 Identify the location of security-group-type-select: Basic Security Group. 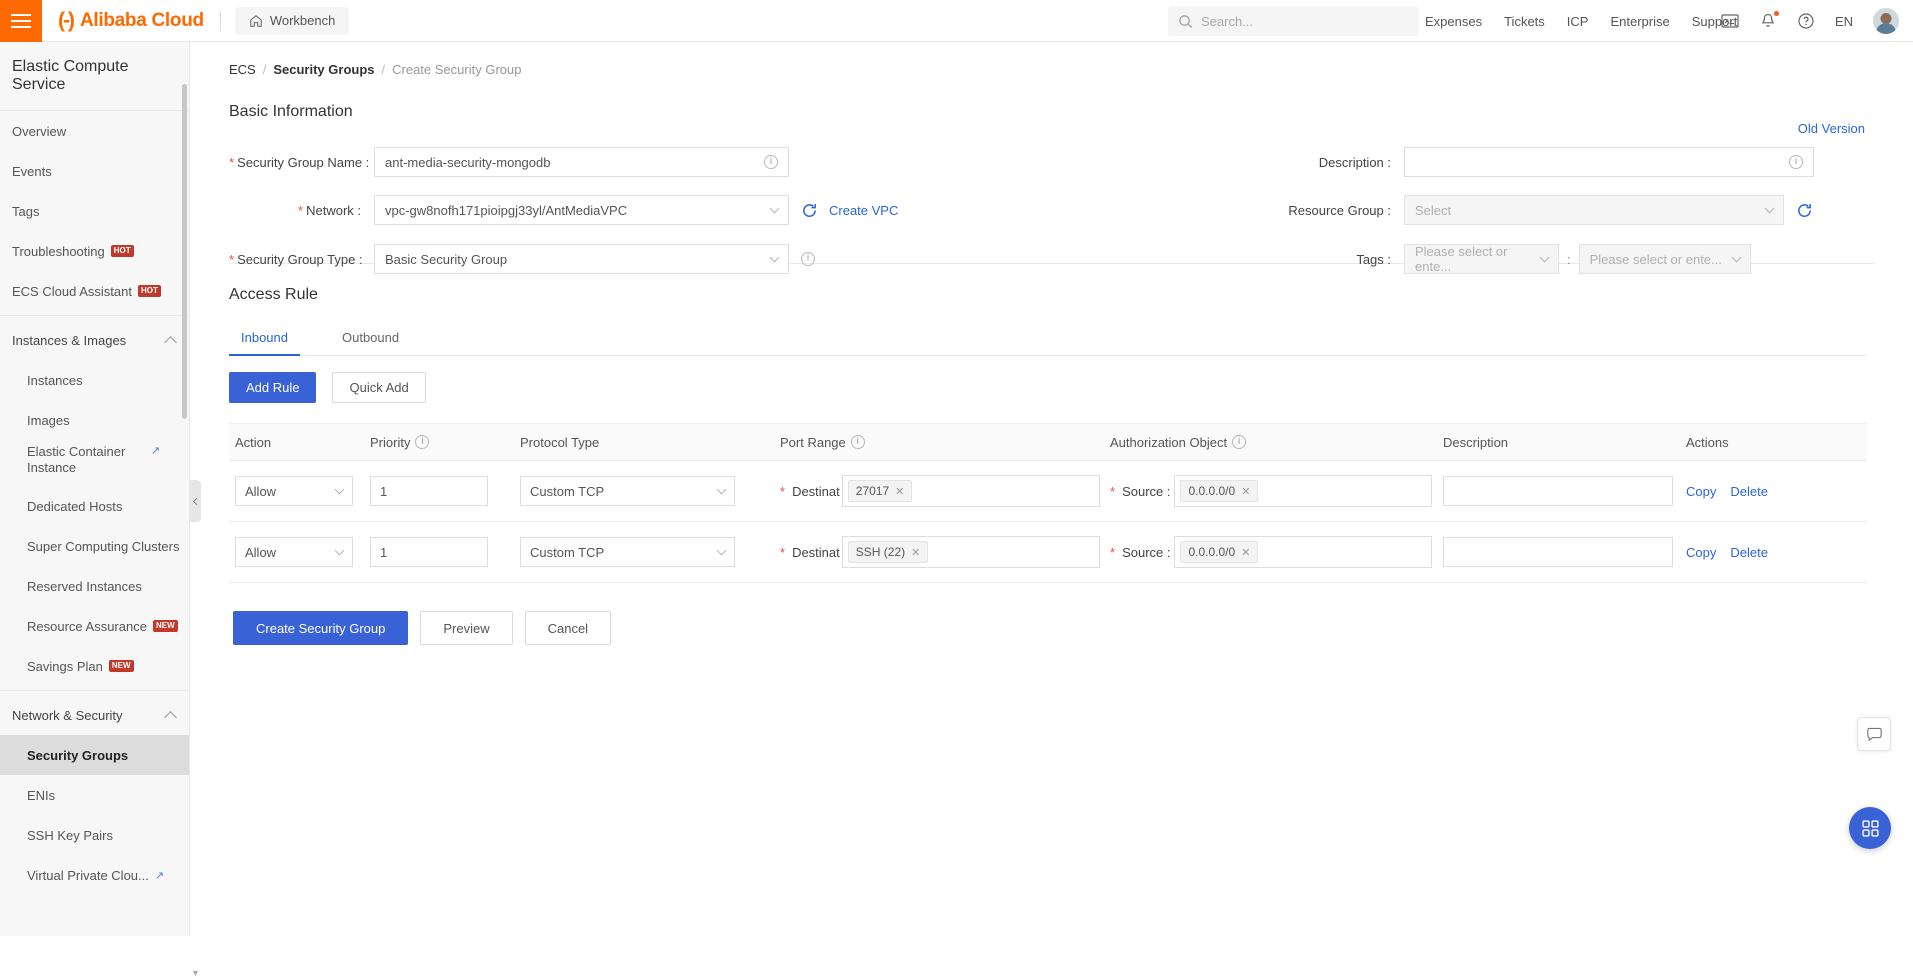
(581, 259).